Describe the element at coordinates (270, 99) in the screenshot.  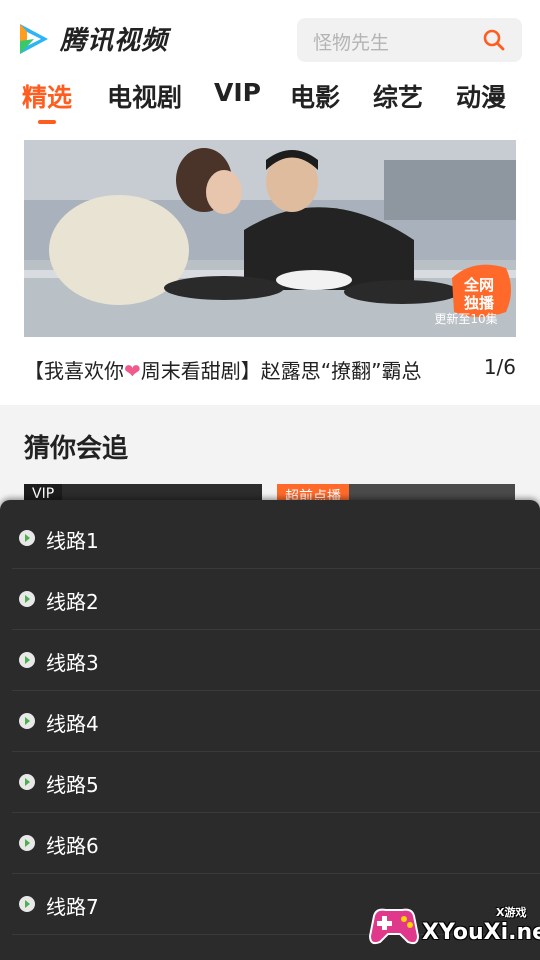
I see `category-tabs: 精选 电视剧 VIP 电影 综艺 动漫` at that location.